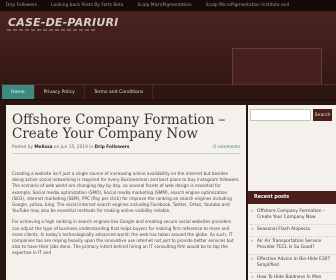  Describe the element at coordinates (277, 68) in the screenshot. I see `header-banner-image` at that location.